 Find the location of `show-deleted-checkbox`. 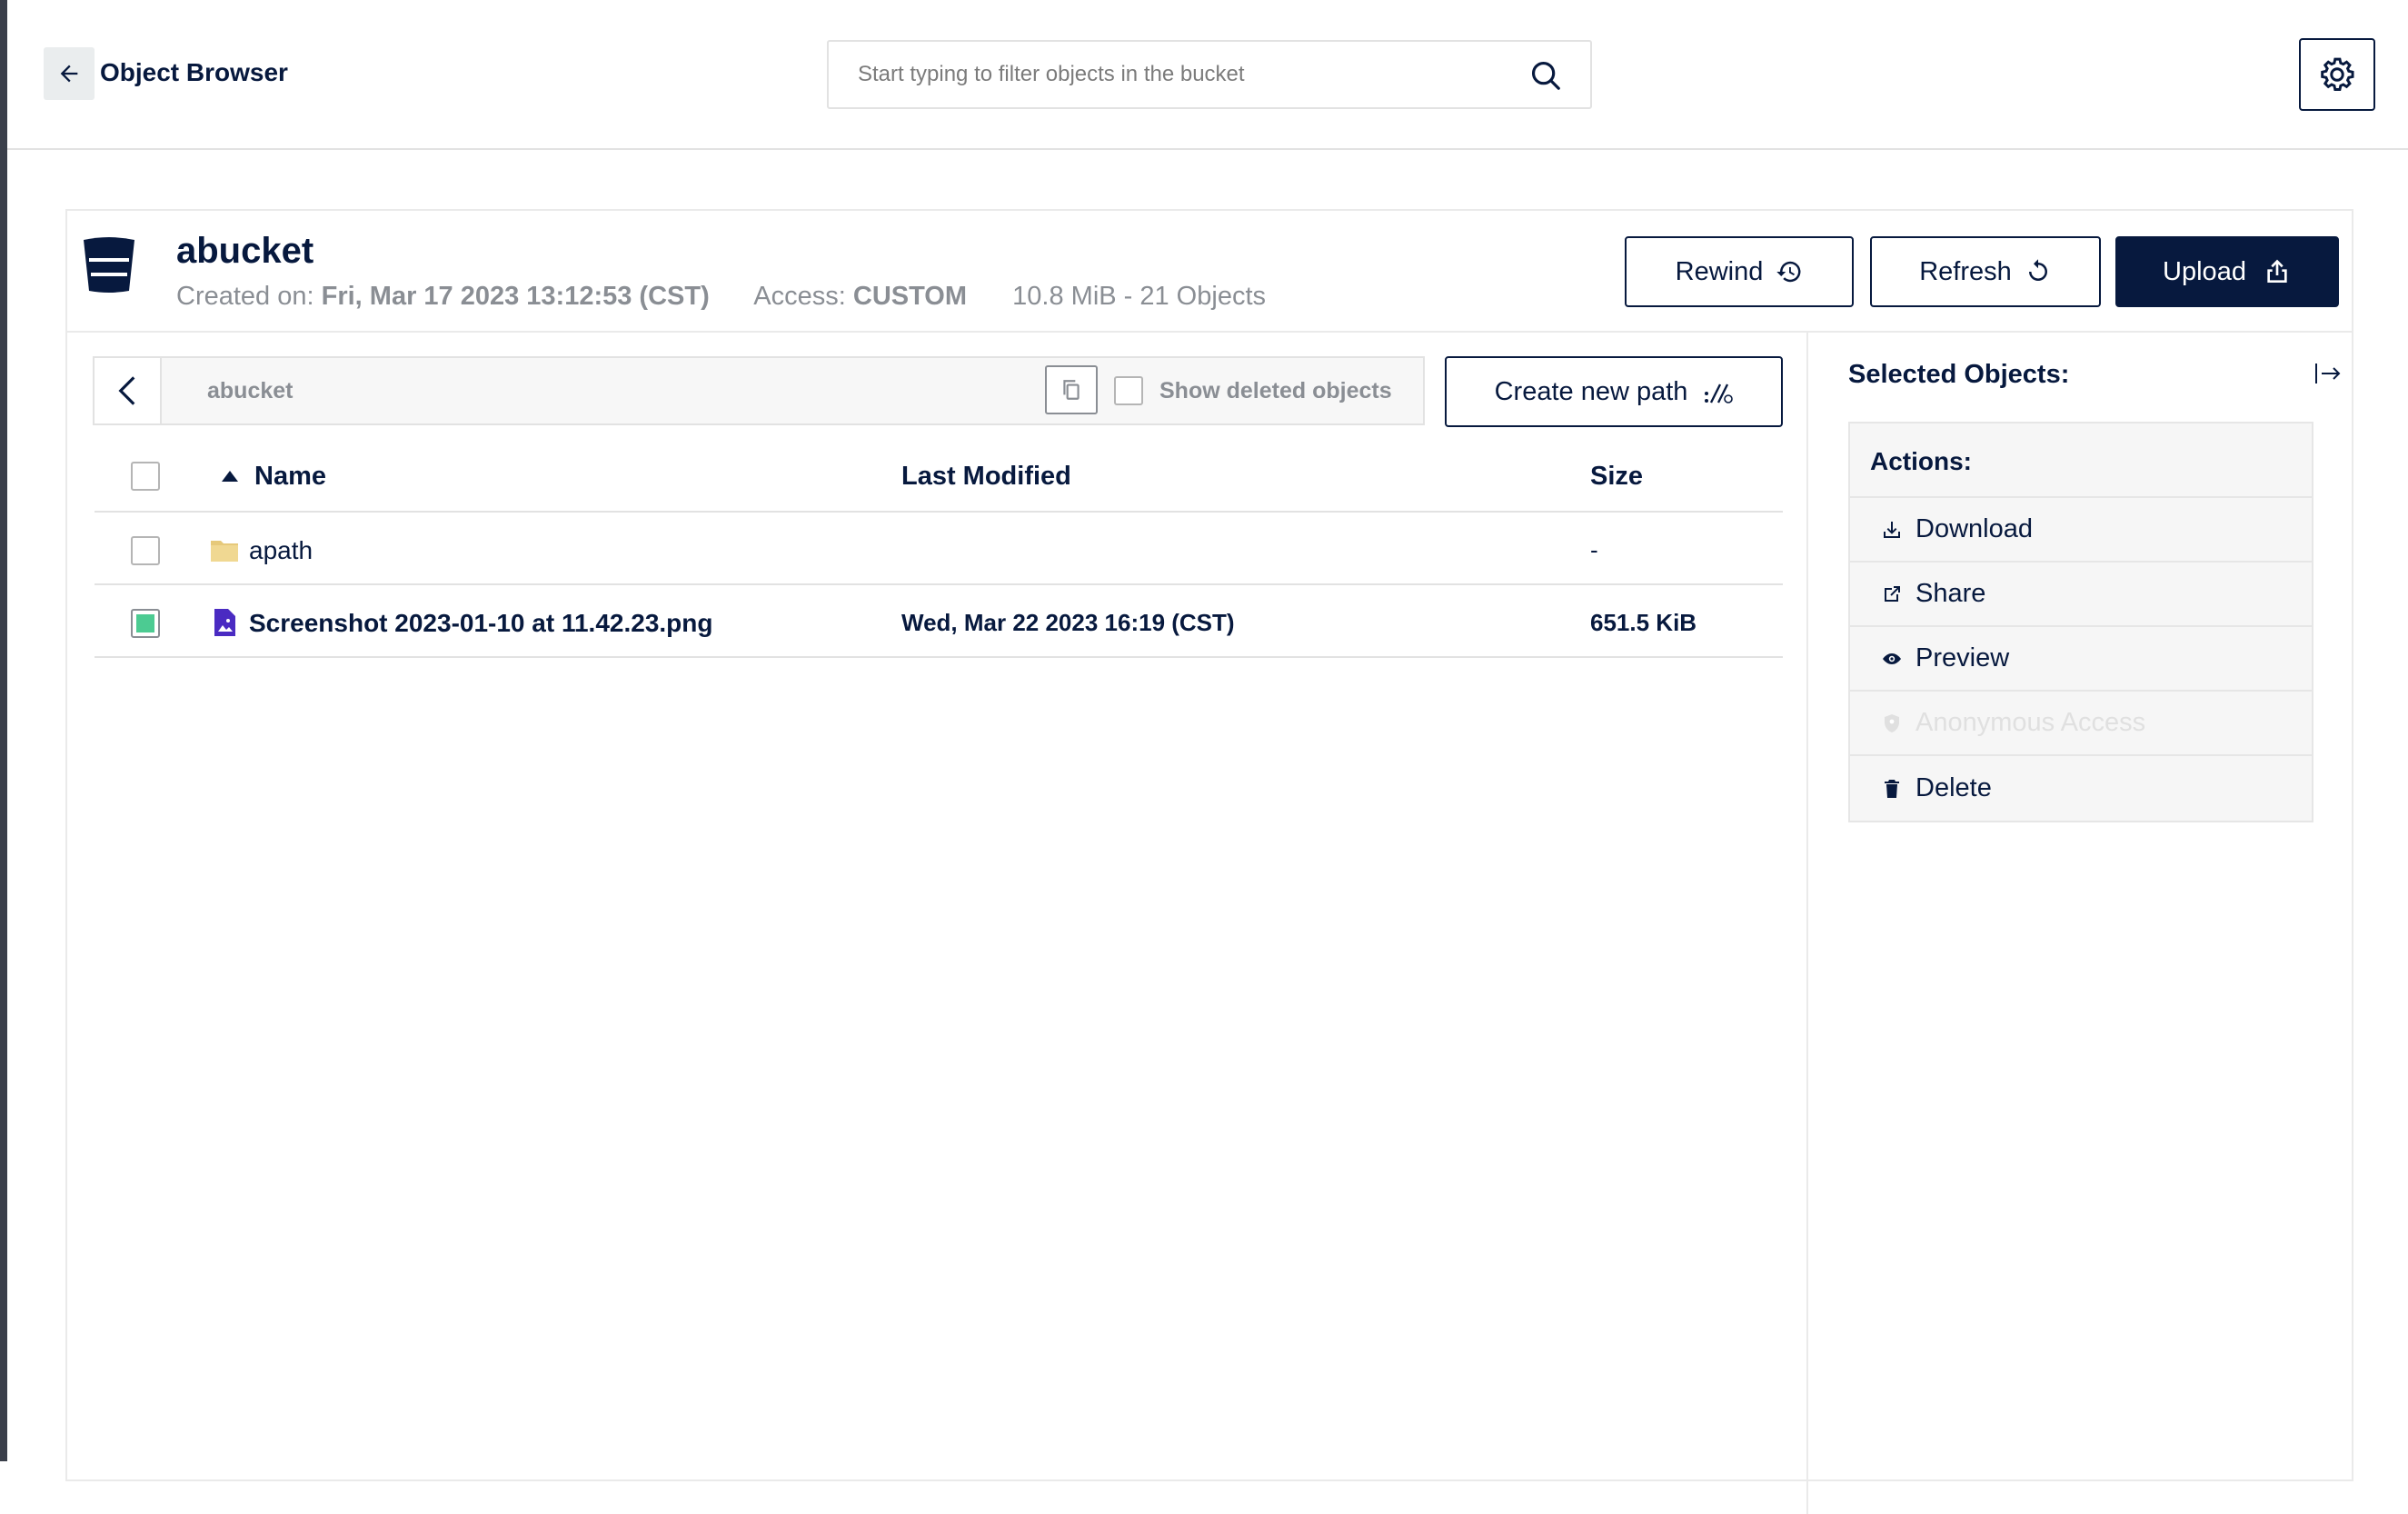

show-deleted-checkbox is located at coordinates (1128, 390).